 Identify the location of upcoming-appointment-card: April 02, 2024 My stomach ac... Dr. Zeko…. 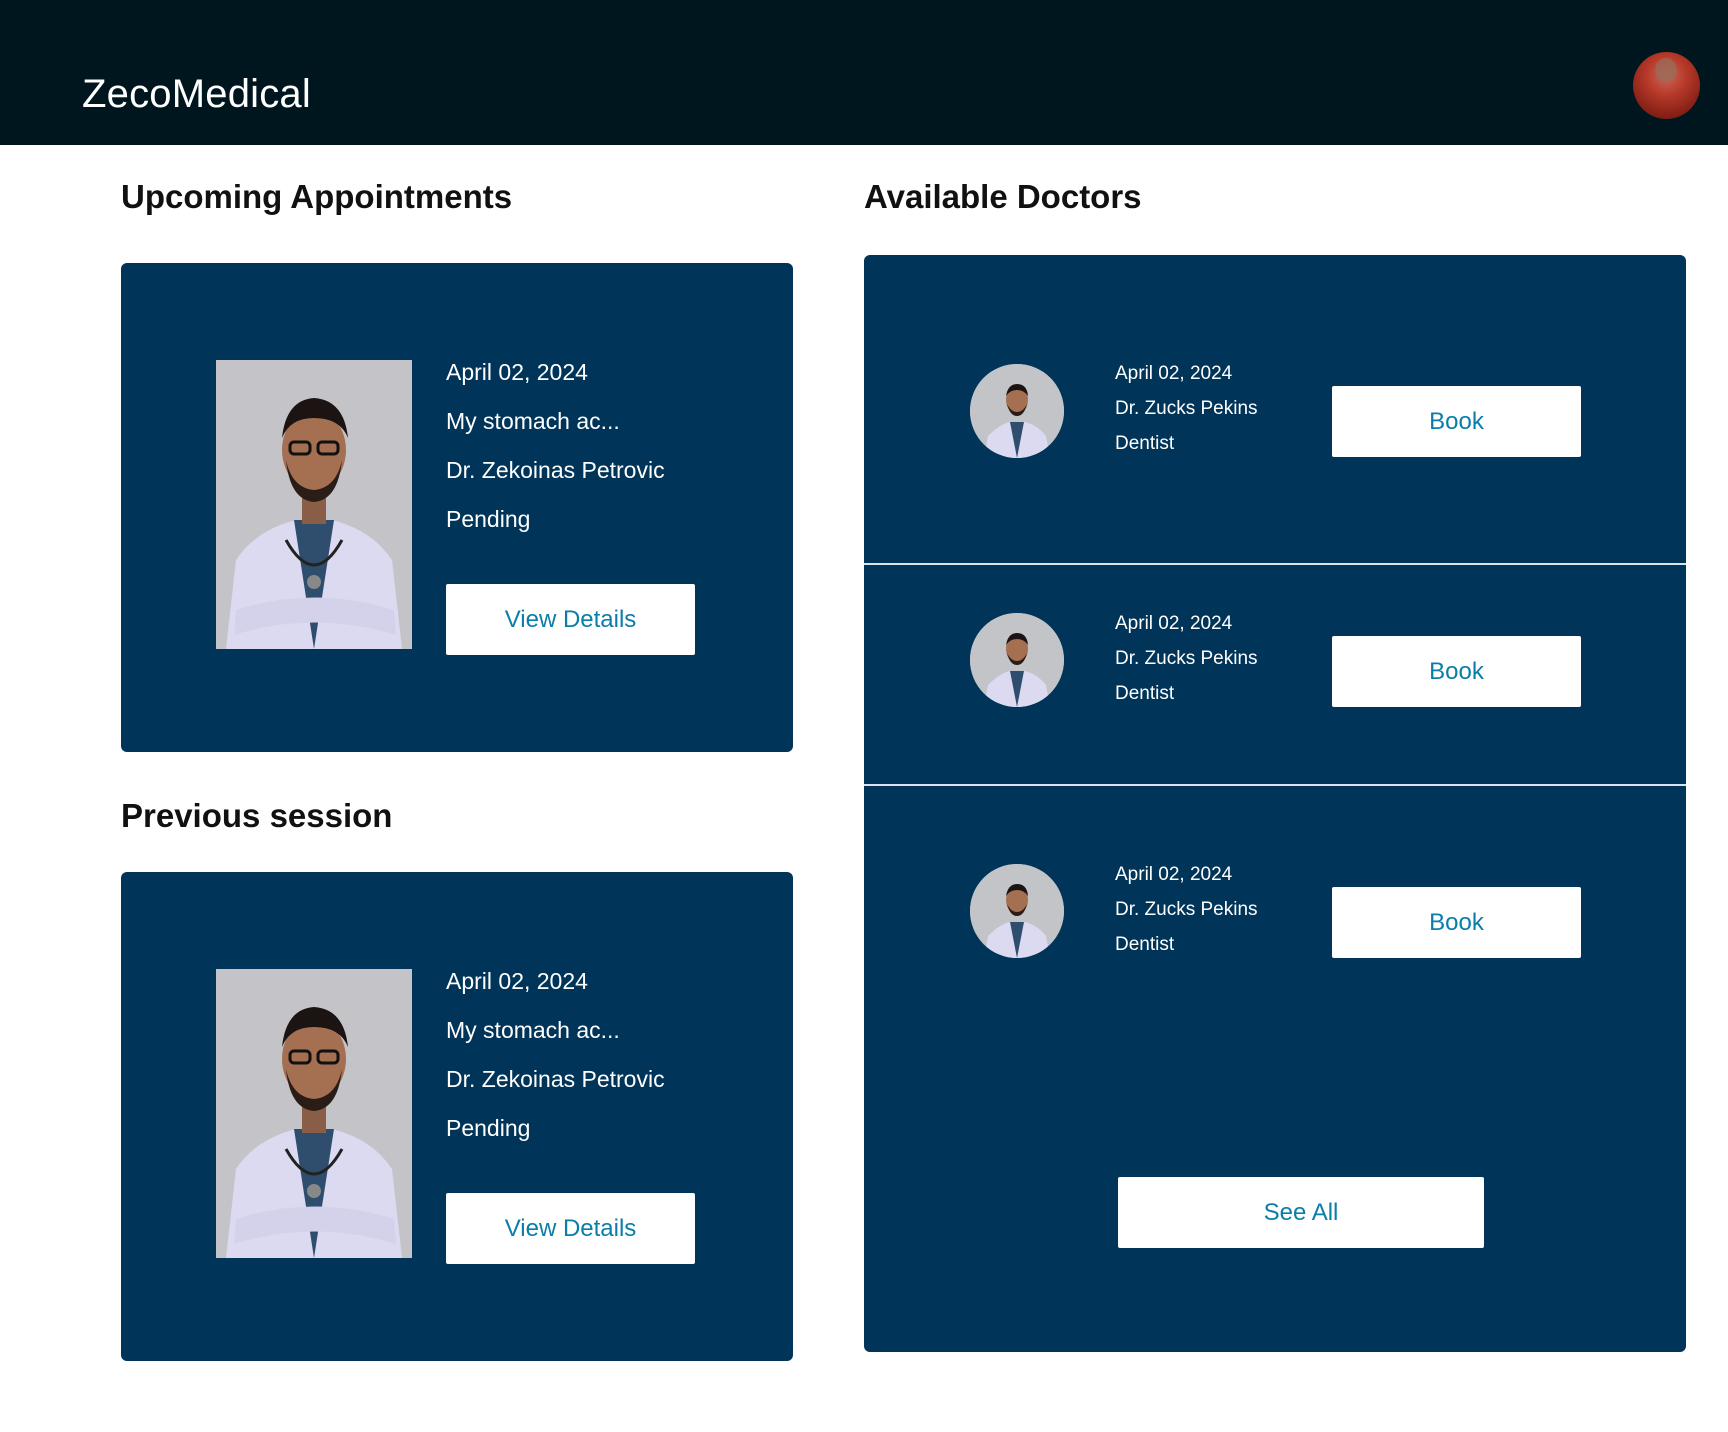
(457, 507).